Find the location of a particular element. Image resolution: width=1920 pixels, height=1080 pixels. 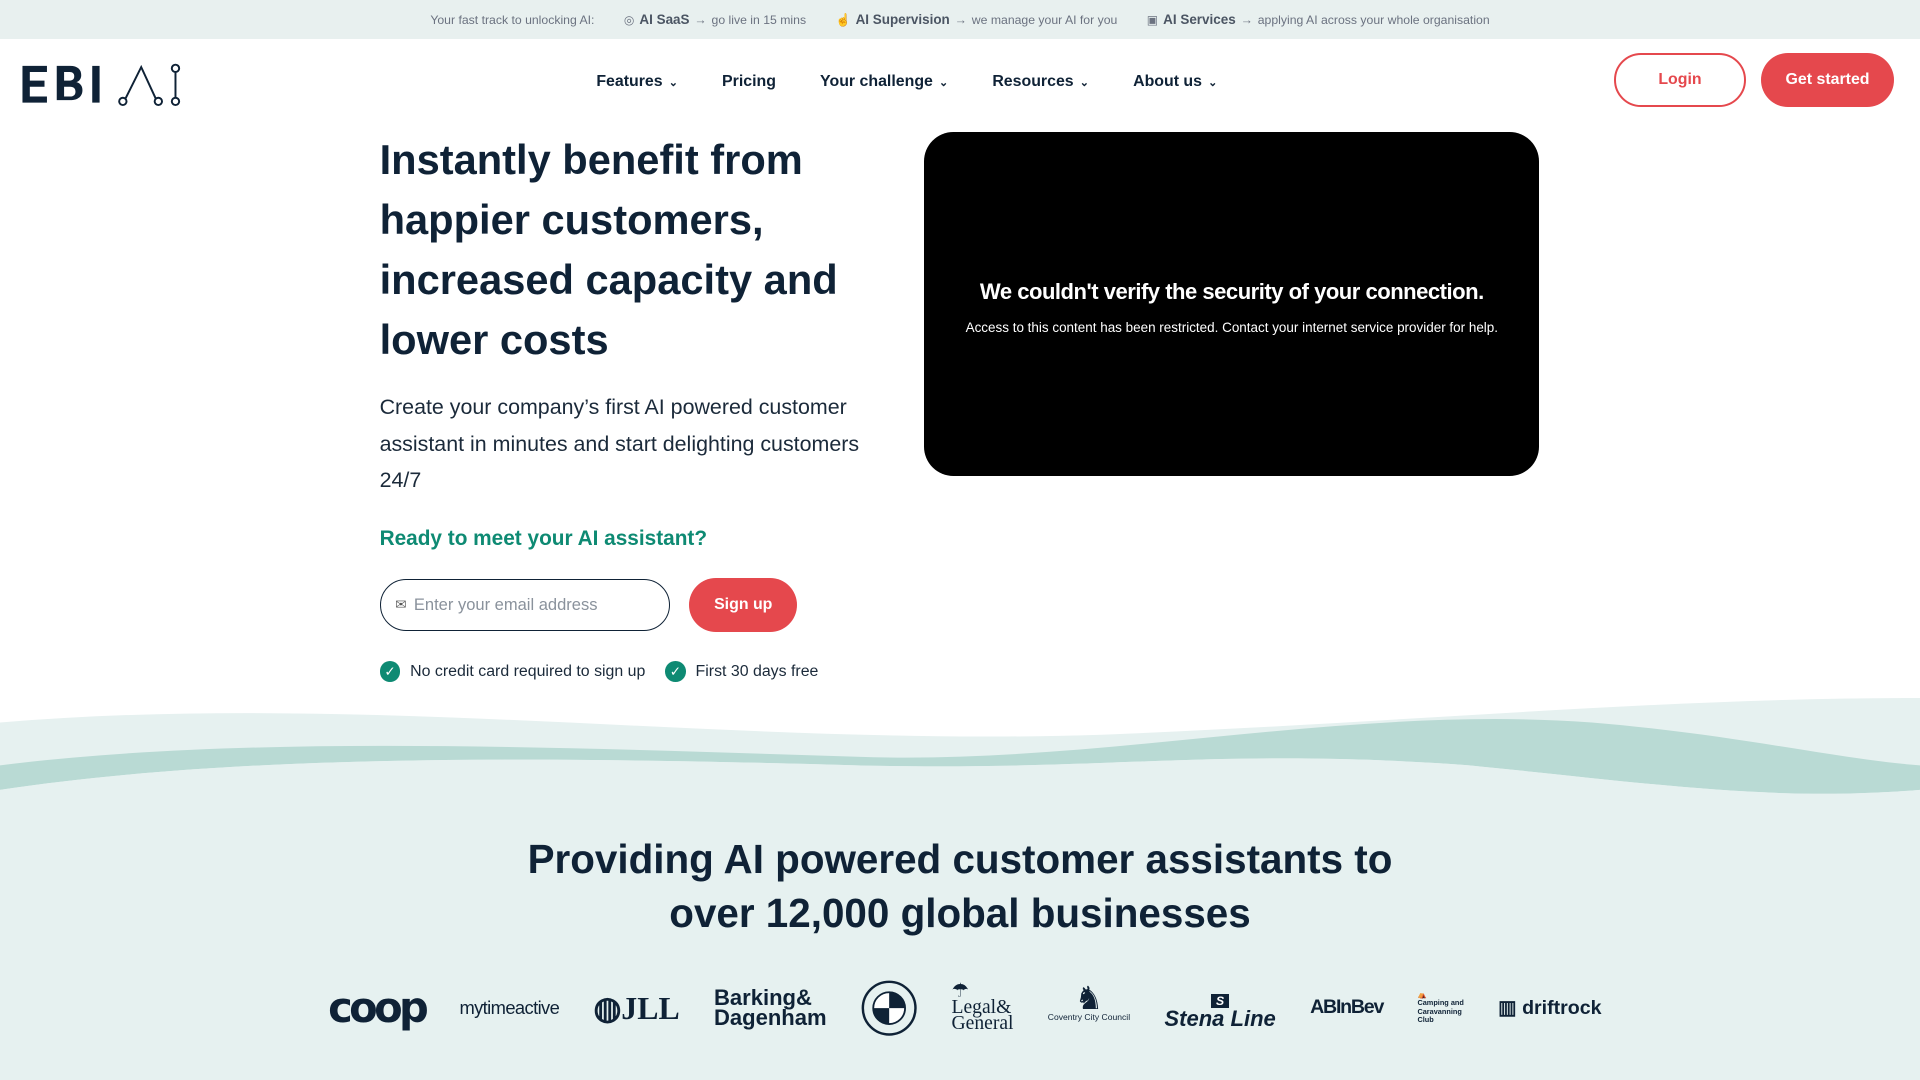

nav-label: Resources is located at coordinates (1033, 82).